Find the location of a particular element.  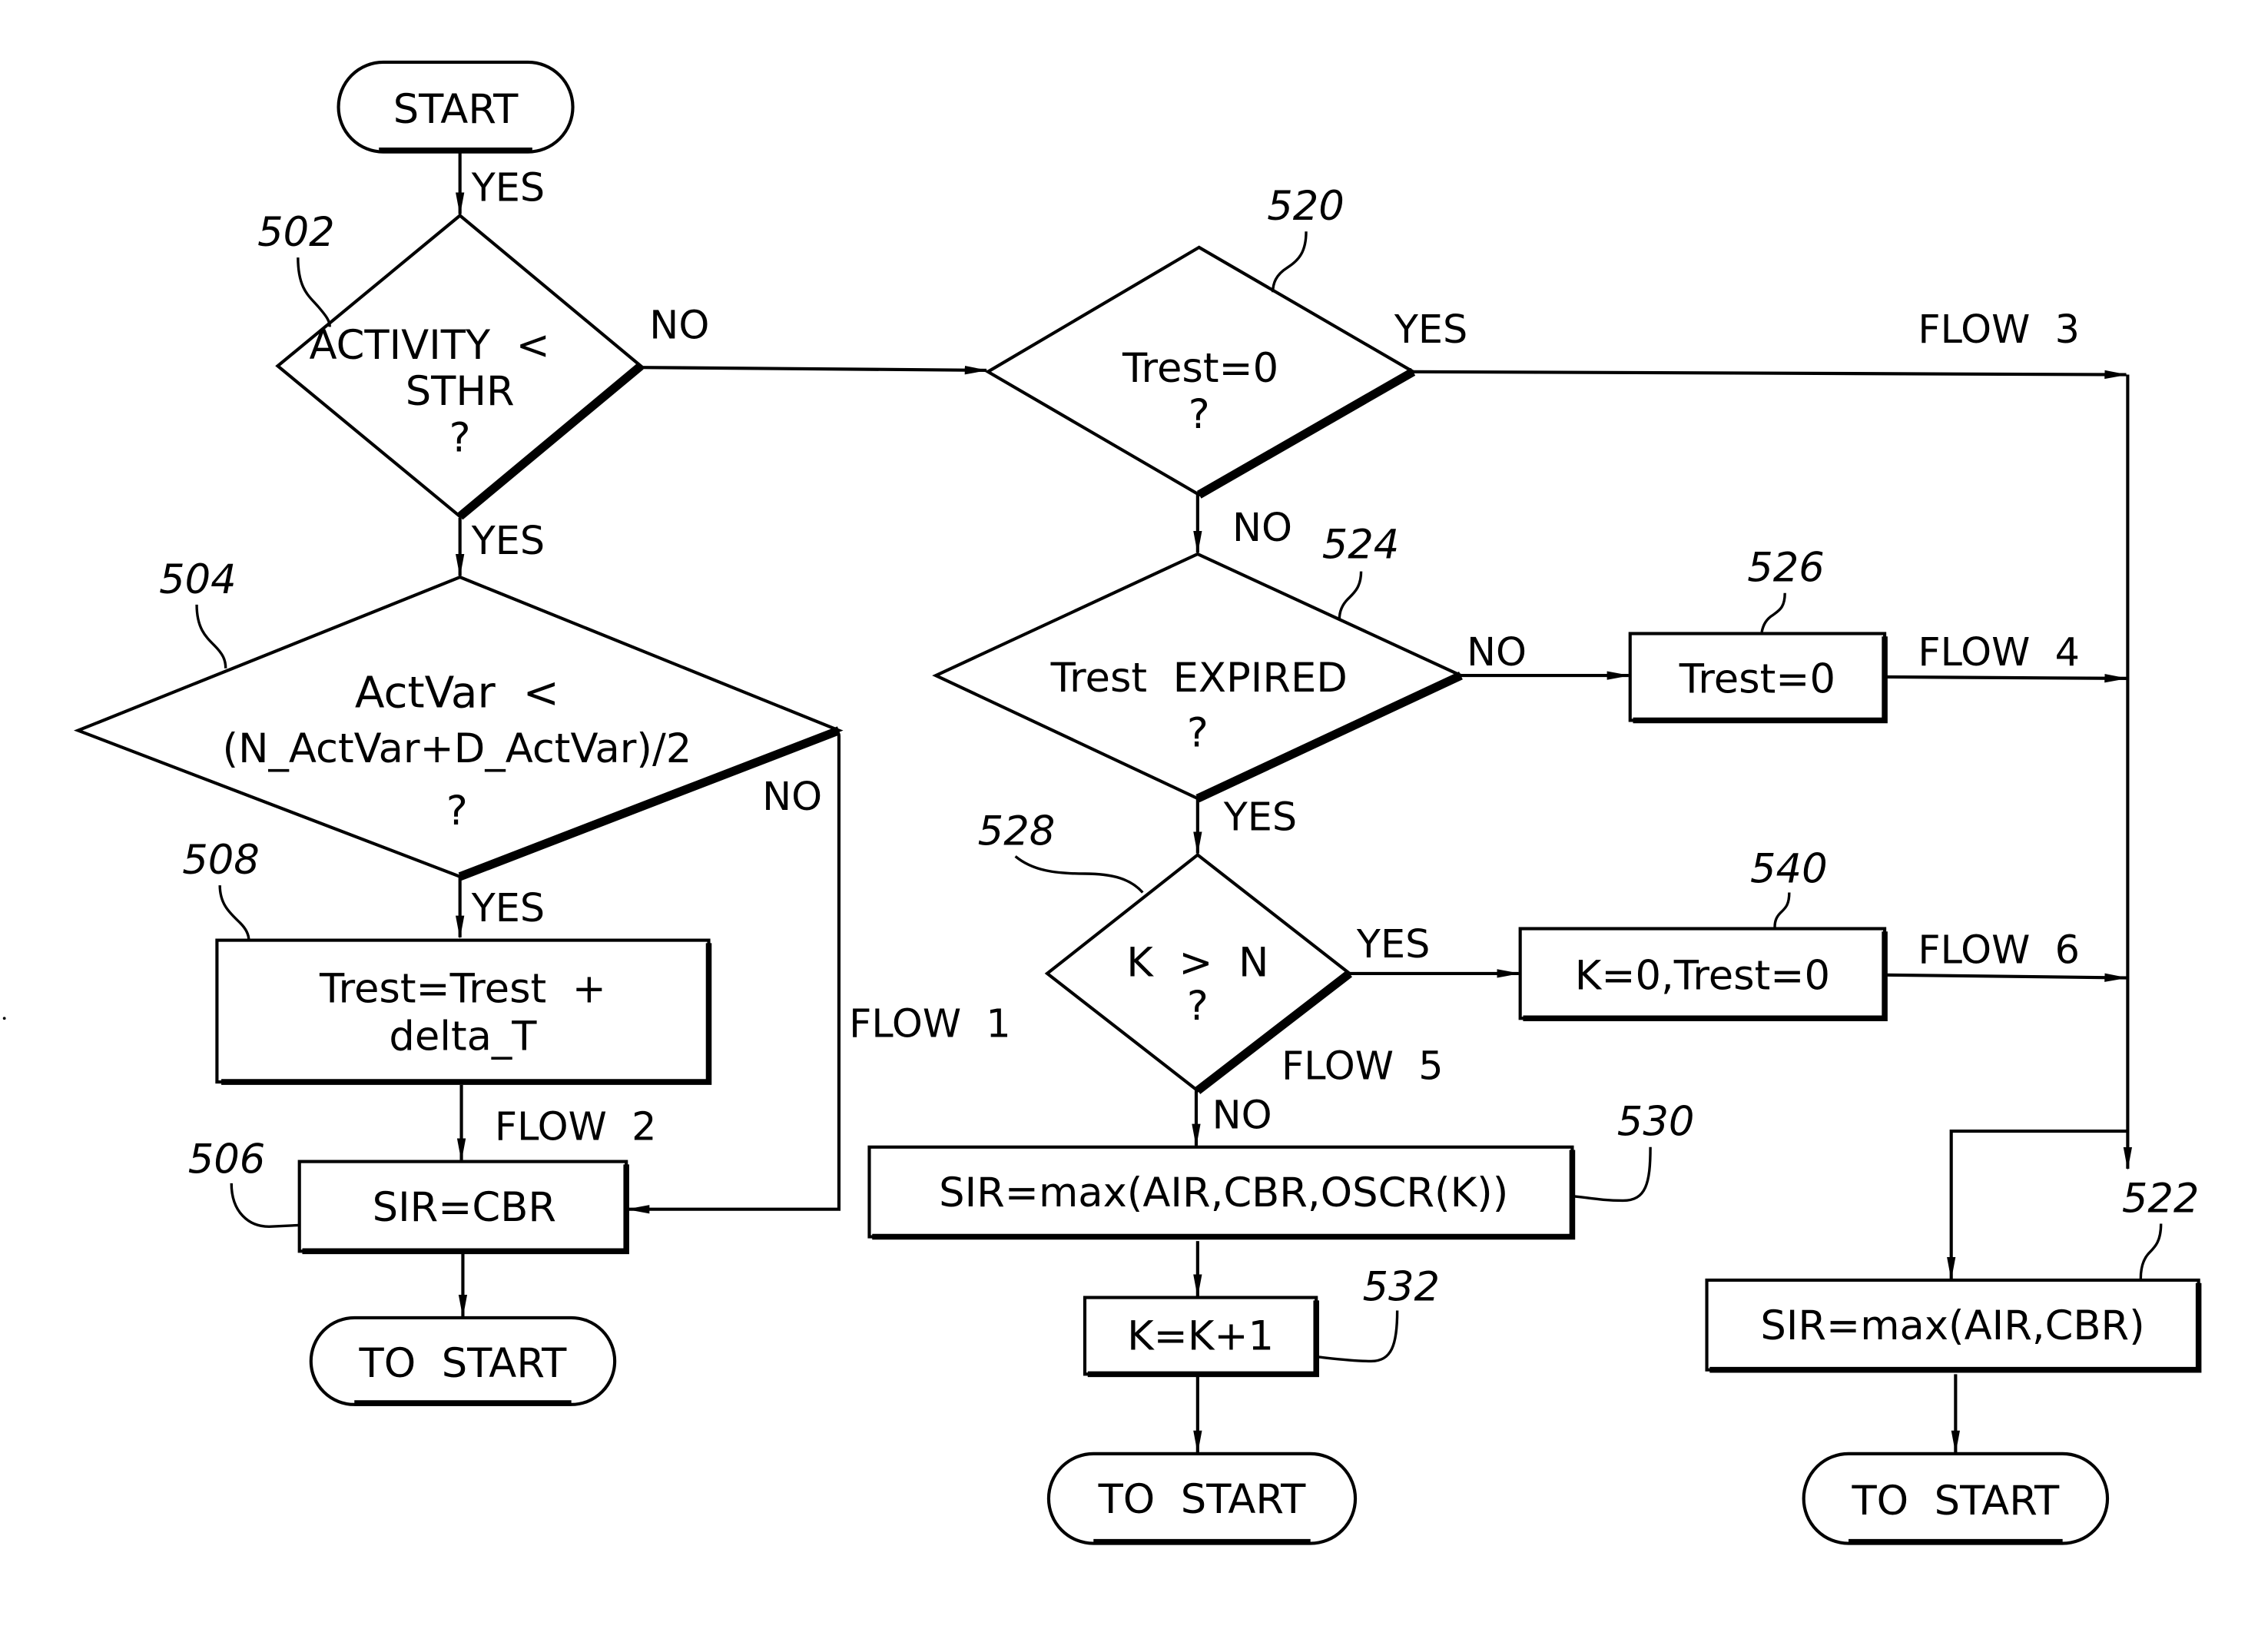

ref-522: 522 is located at coordinates (2161, 1199).